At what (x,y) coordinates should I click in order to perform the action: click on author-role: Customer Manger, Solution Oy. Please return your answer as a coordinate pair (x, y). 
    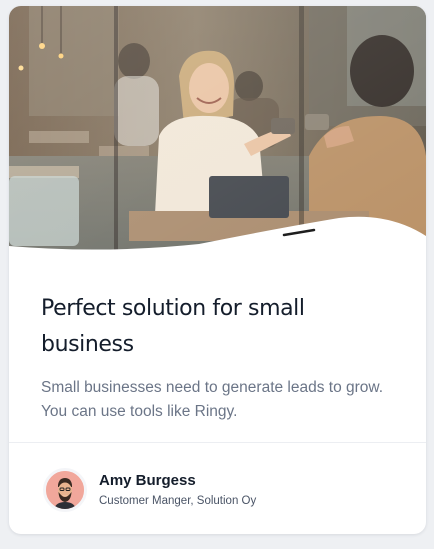
    Looking at the image, I should click on (178, 501).